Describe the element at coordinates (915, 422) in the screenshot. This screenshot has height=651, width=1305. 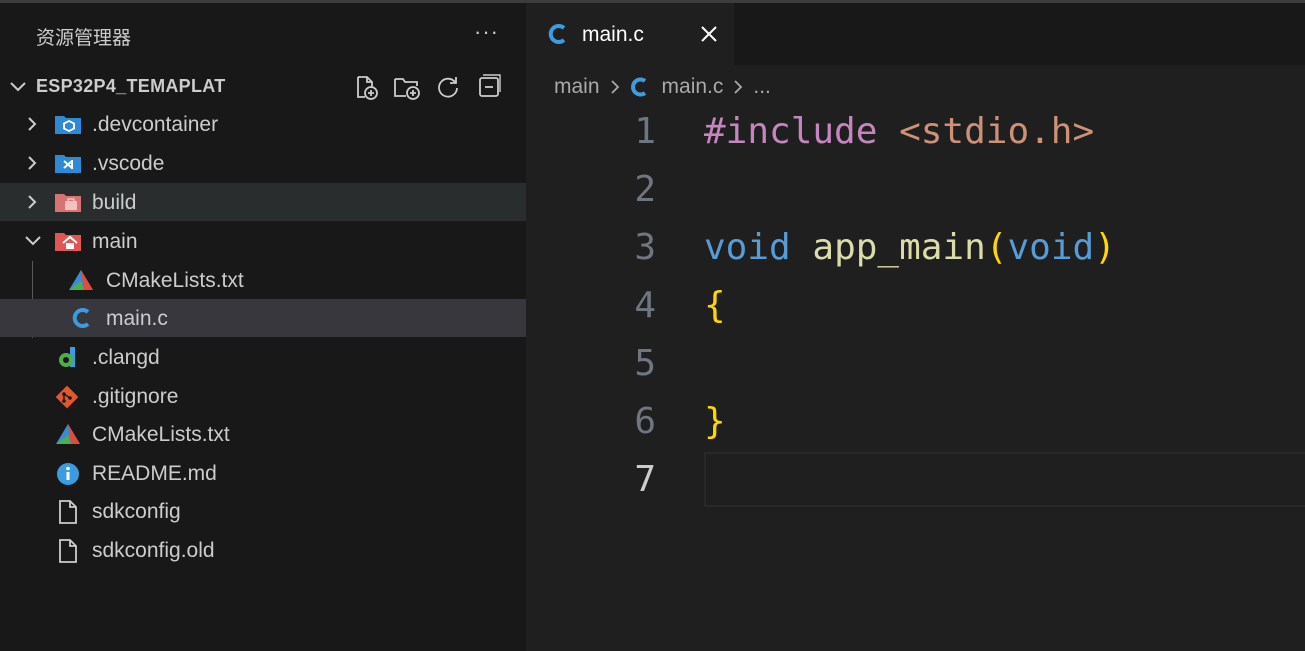
I see `code-line: 6 }` at that location.